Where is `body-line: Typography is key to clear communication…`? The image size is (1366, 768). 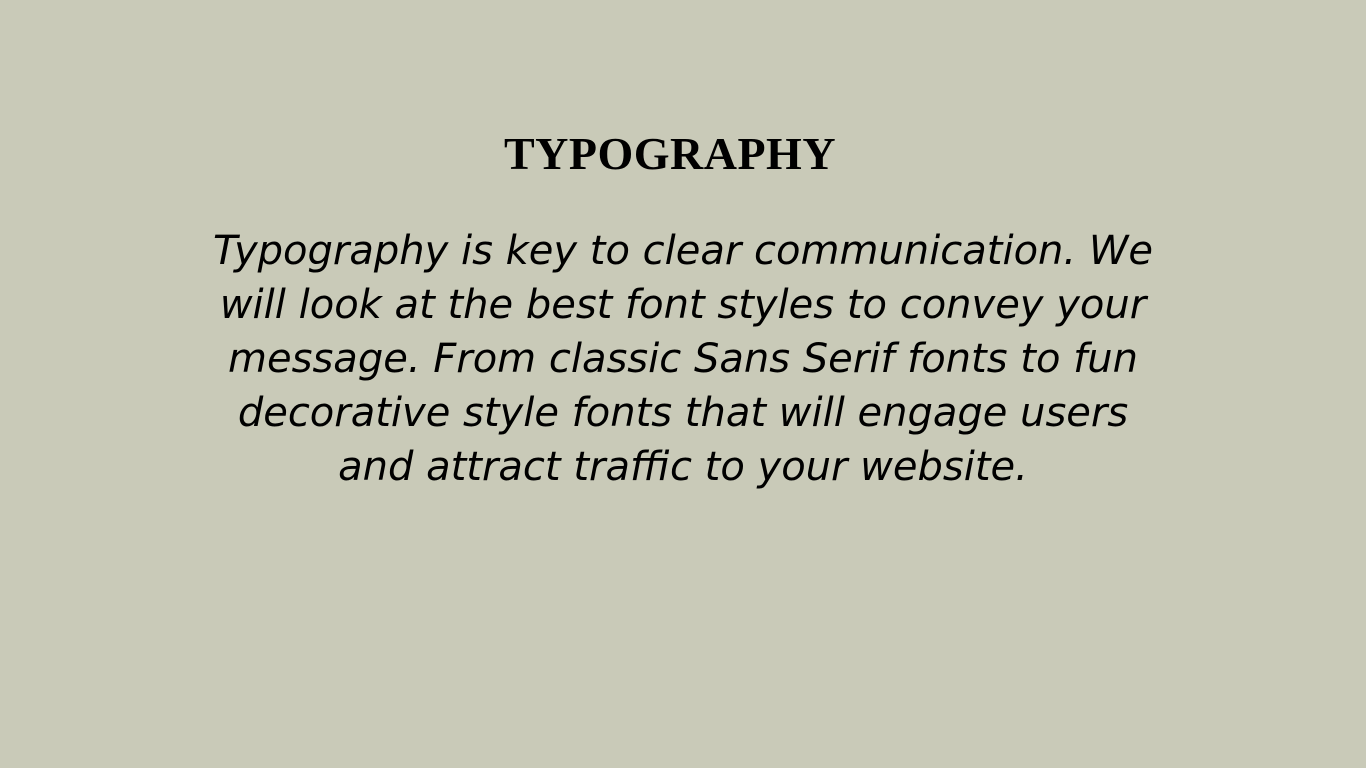
body-line: Typography is key to clear communication… is located at coordinates (683, 251).